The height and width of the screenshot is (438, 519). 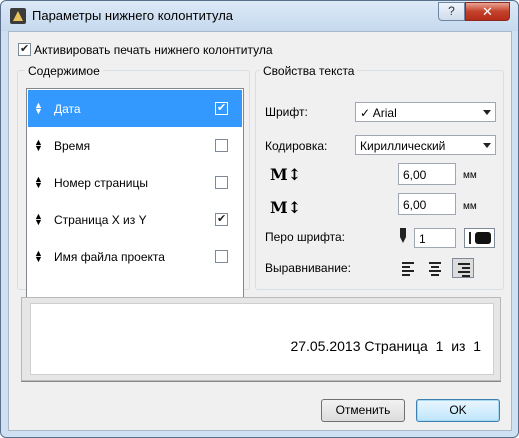 I want to click on text-height-value: 6,00, so click(x=415, y=175).